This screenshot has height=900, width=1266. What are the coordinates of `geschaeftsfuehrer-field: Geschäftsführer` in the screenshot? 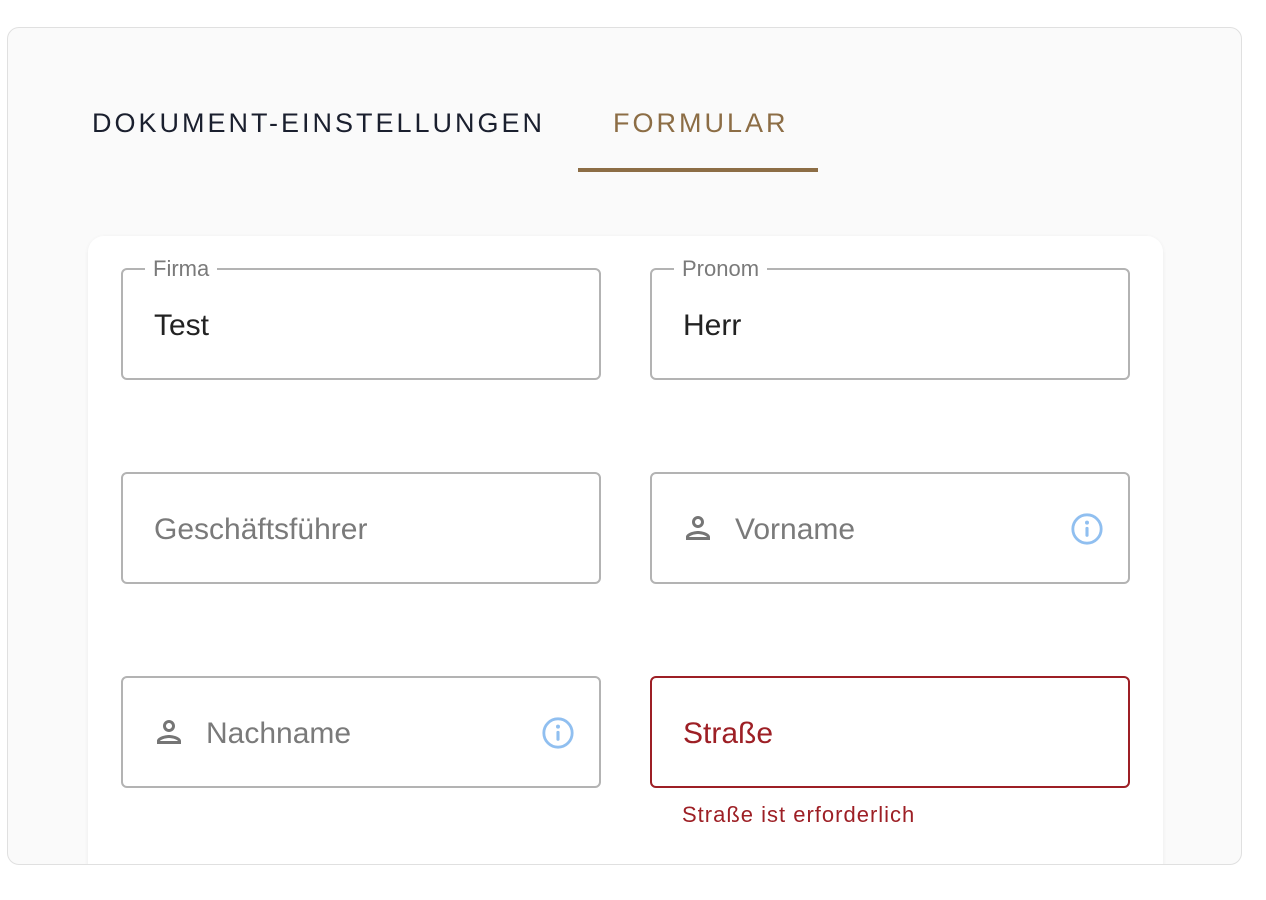 It's located at (361, 528).